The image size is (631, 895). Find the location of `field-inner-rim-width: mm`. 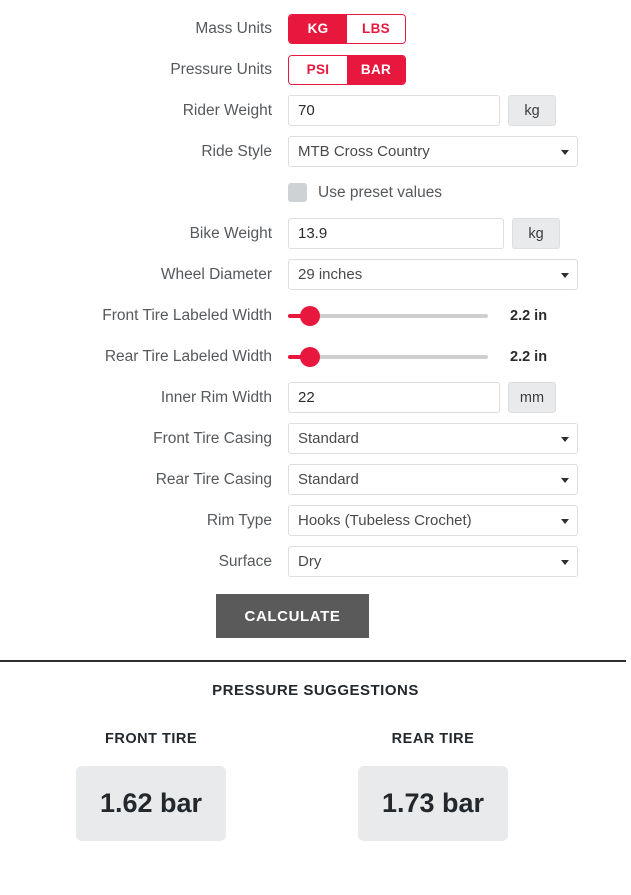

field-inner-rim-width: mm is located at coordinates (422, 397).